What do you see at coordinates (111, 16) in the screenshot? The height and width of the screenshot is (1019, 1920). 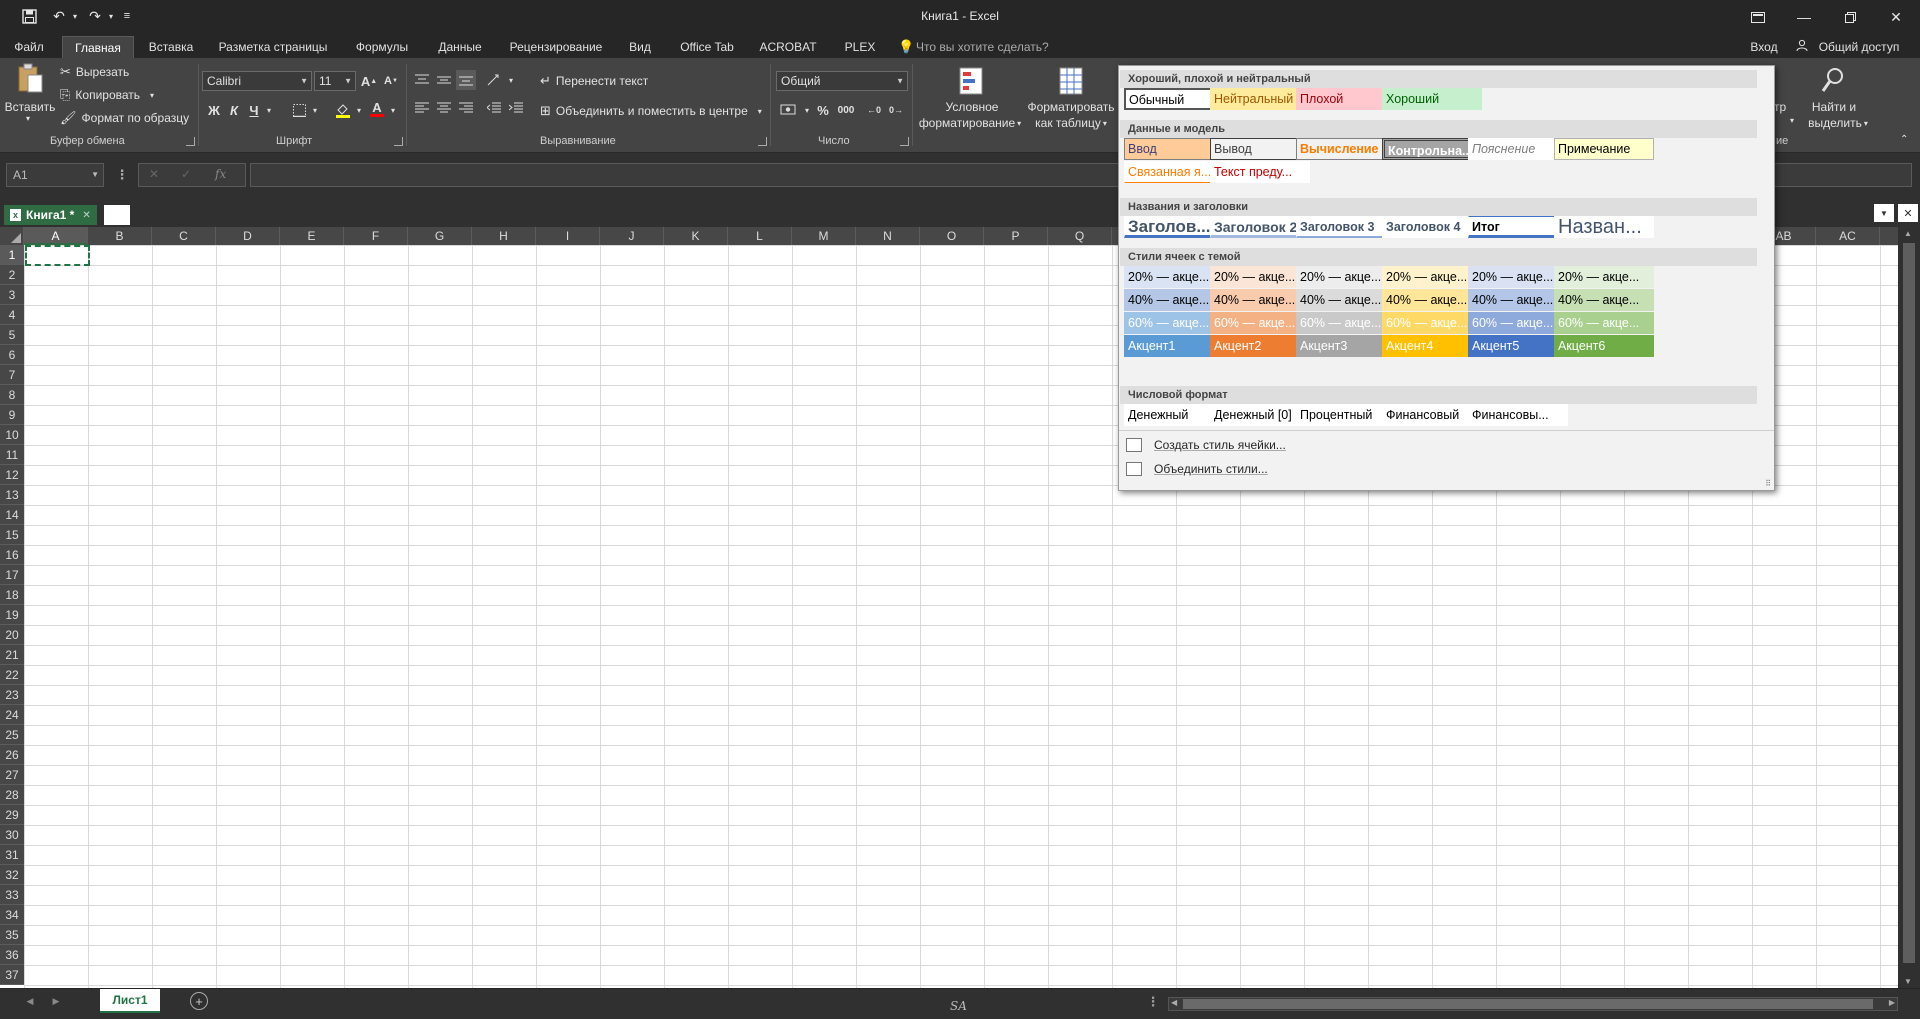 I see `redo-dropdown-icon: ▾` at bounding box center [111, 16].